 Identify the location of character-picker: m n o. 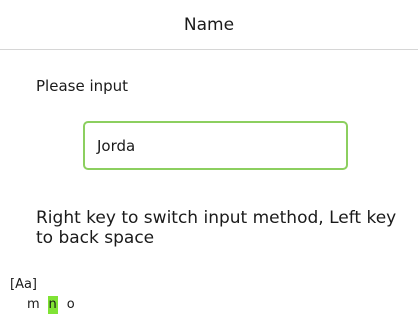
(51, 305).